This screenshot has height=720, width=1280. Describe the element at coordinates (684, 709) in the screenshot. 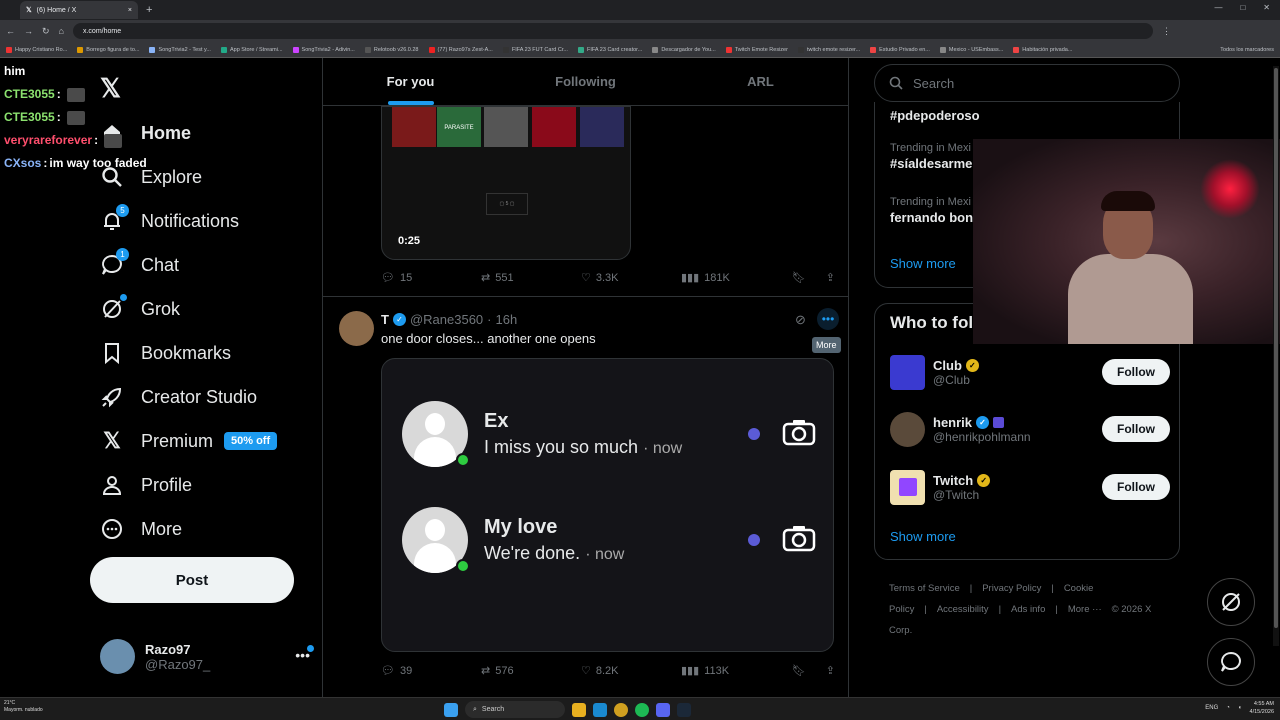

I see `steam-icon` at that location.